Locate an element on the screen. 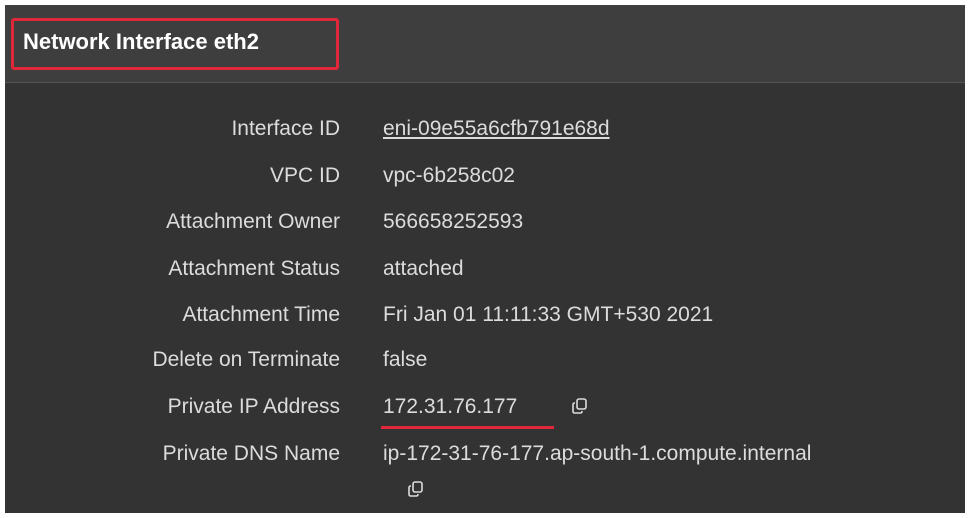 The height and width of the screenshot is (518, 970). attachment-time-value: Fri Jan 01 11:11:33 GMT+530 2021 is located at coordinates (548, 314).